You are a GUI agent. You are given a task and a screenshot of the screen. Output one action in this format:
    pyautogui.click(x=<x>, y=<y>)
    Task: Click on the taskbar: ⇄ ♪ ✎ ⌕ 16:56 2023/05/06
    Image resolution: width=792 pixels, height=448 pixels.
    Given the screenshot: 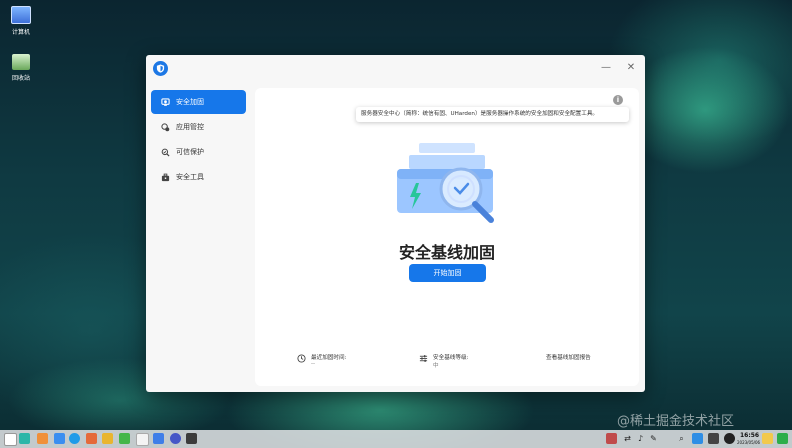 What is the action you would take?
    pyautogui.click(x=396, y=439)
    